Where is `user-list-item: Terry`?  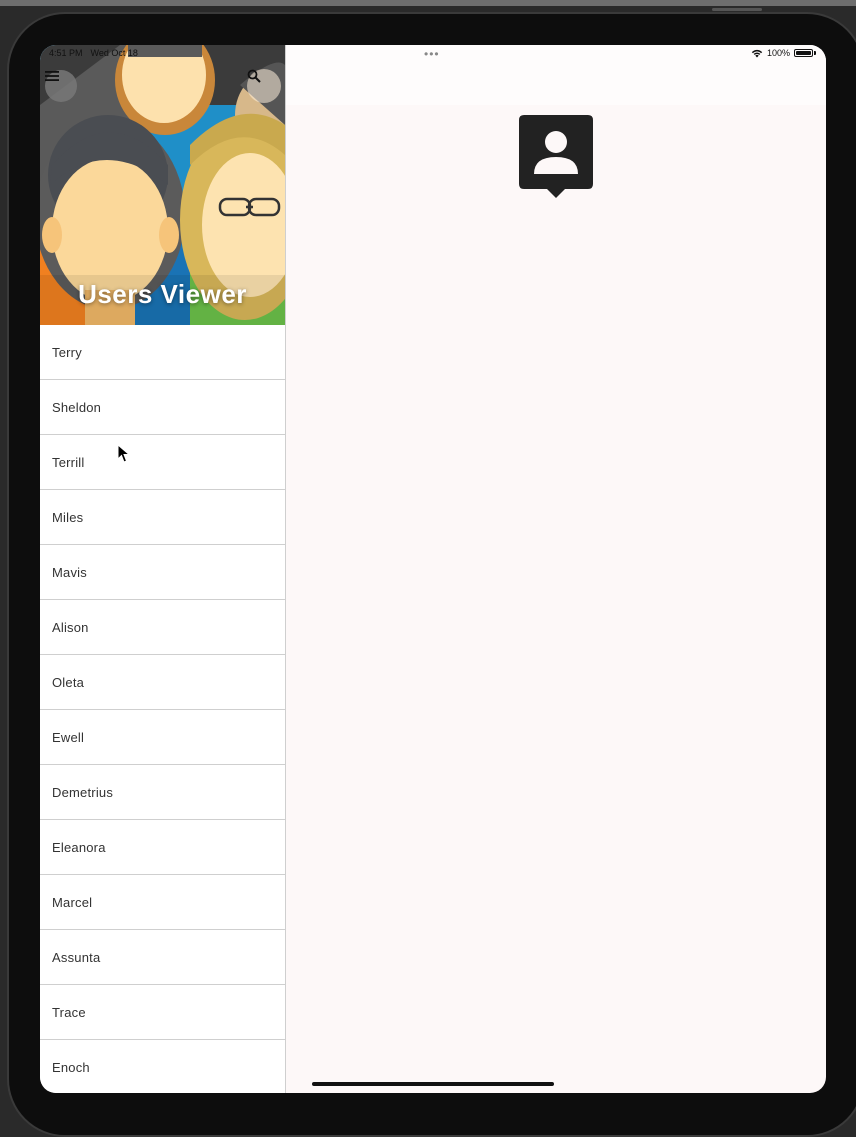 user-list-item: Terry is located at coordinates (162, 352).